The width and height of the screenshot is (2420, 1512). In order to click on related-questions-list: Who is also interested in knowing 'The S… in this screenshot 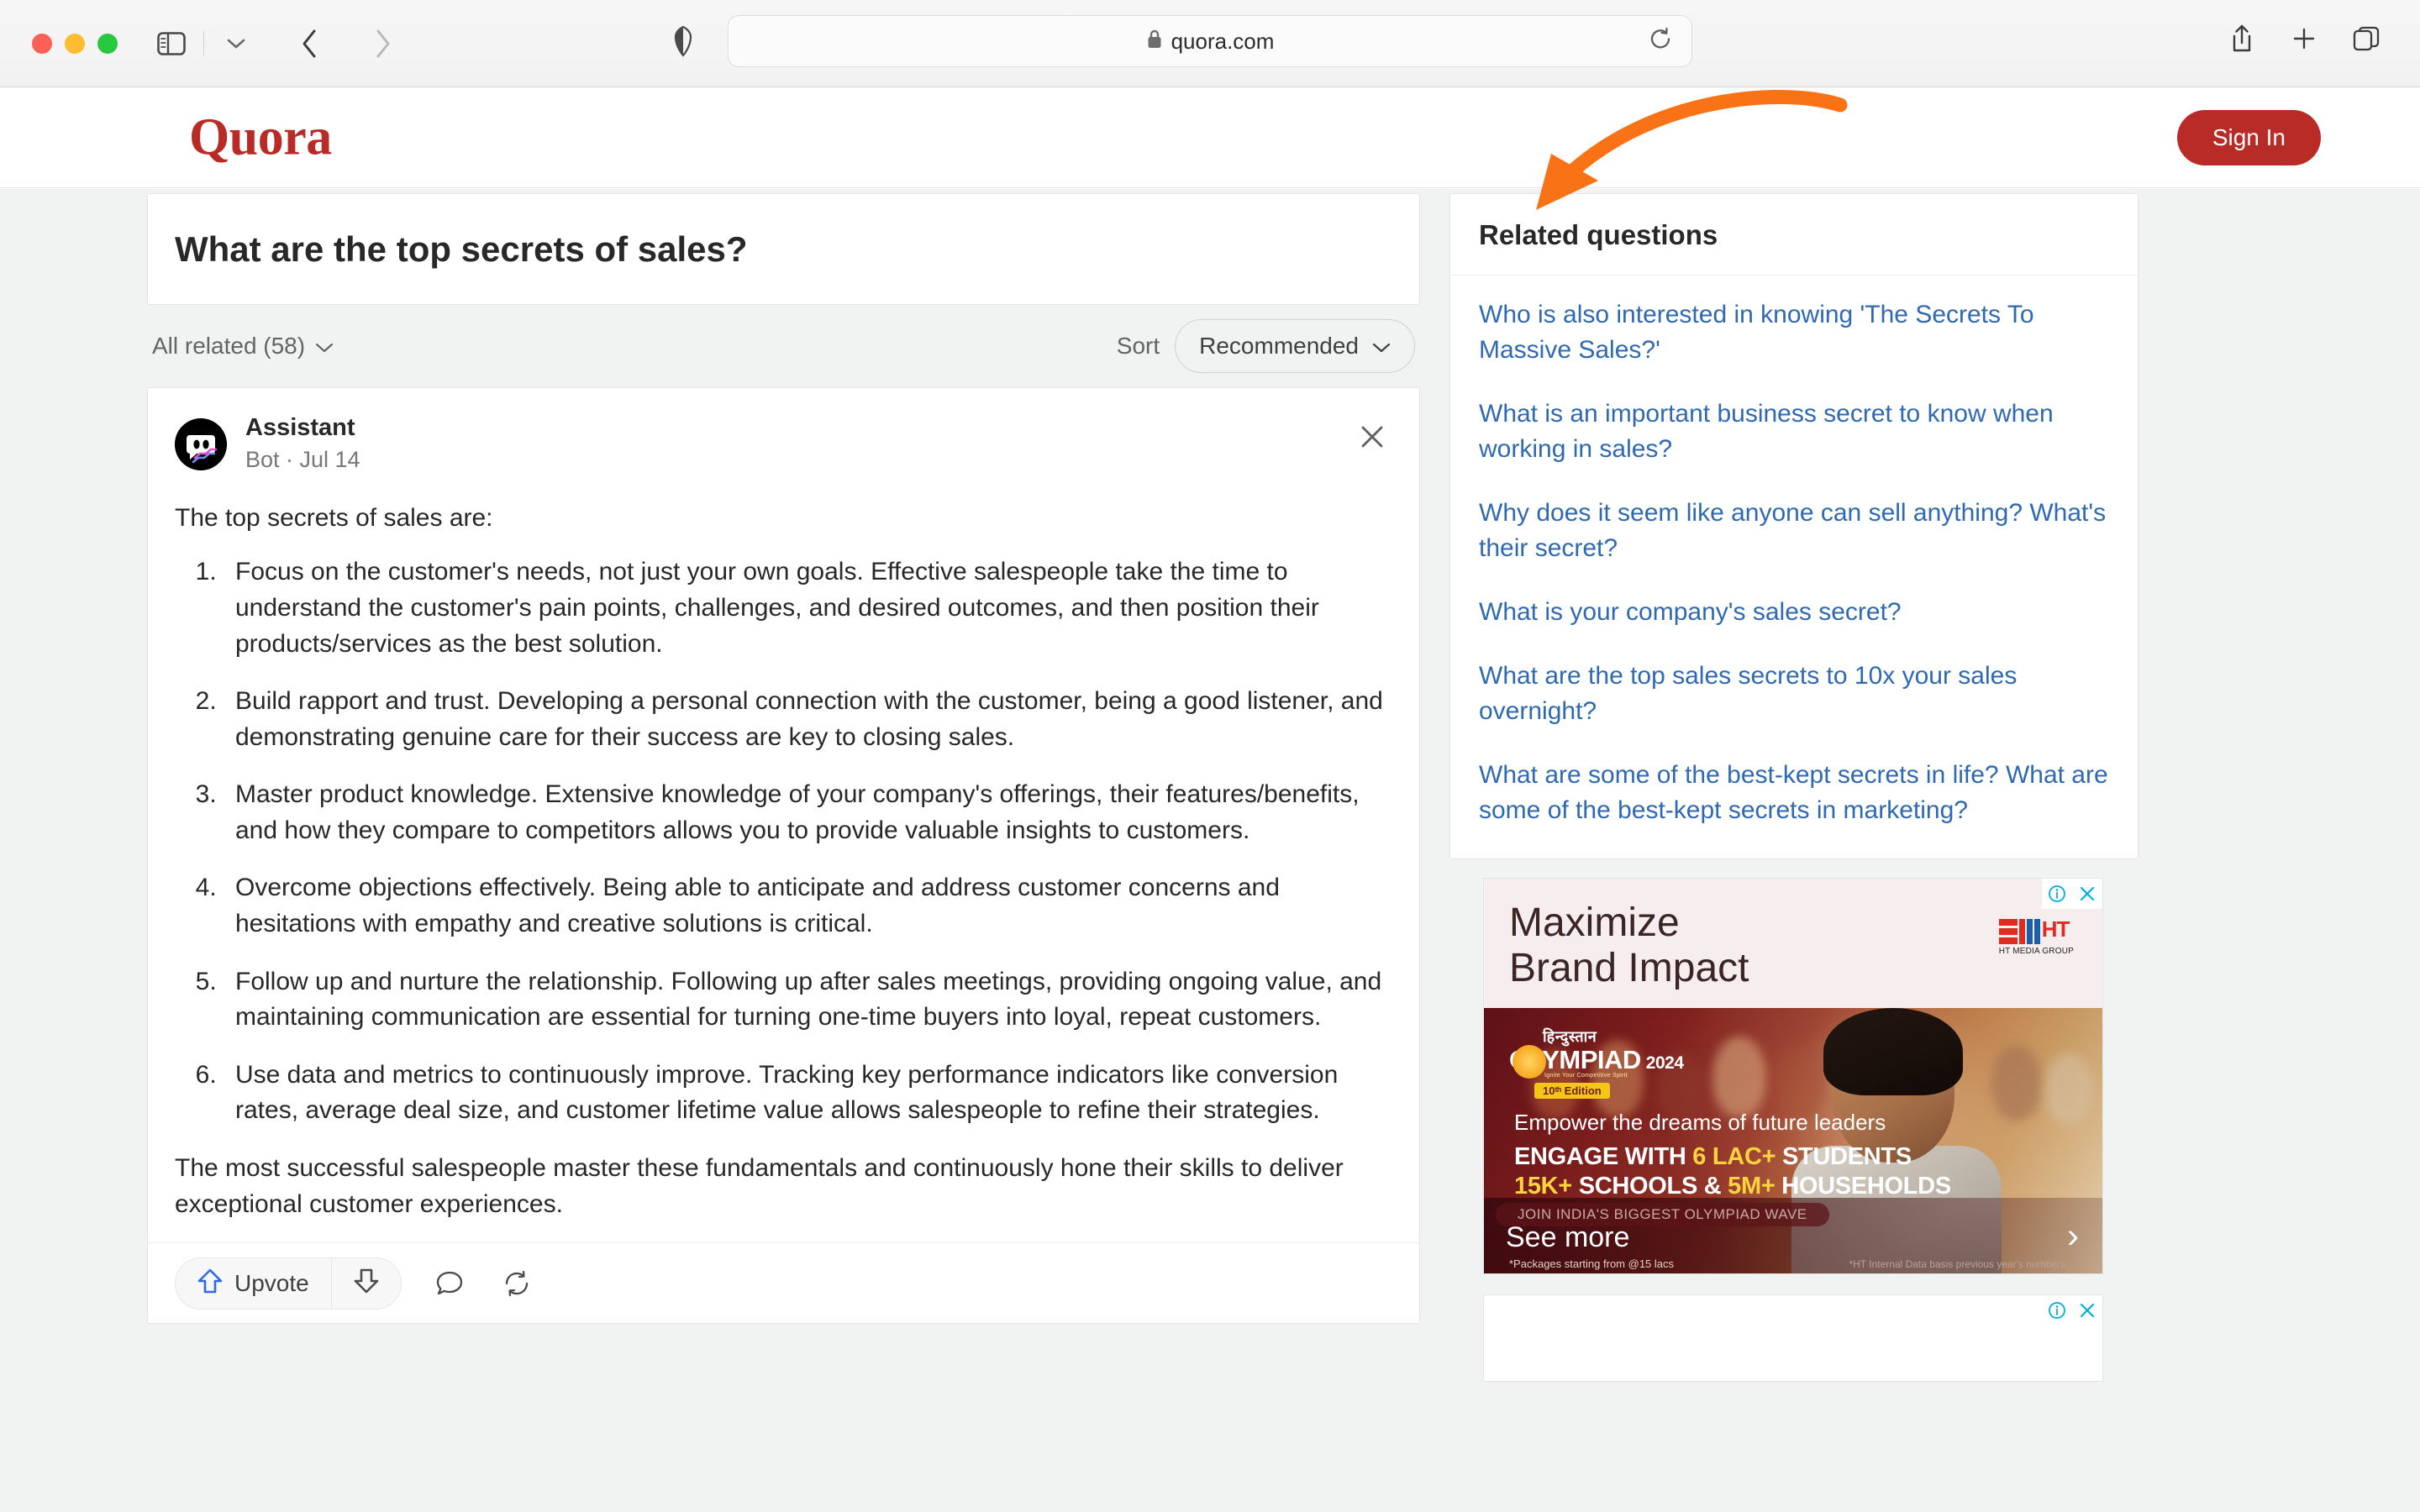, I will do `click(1794, 567)`.